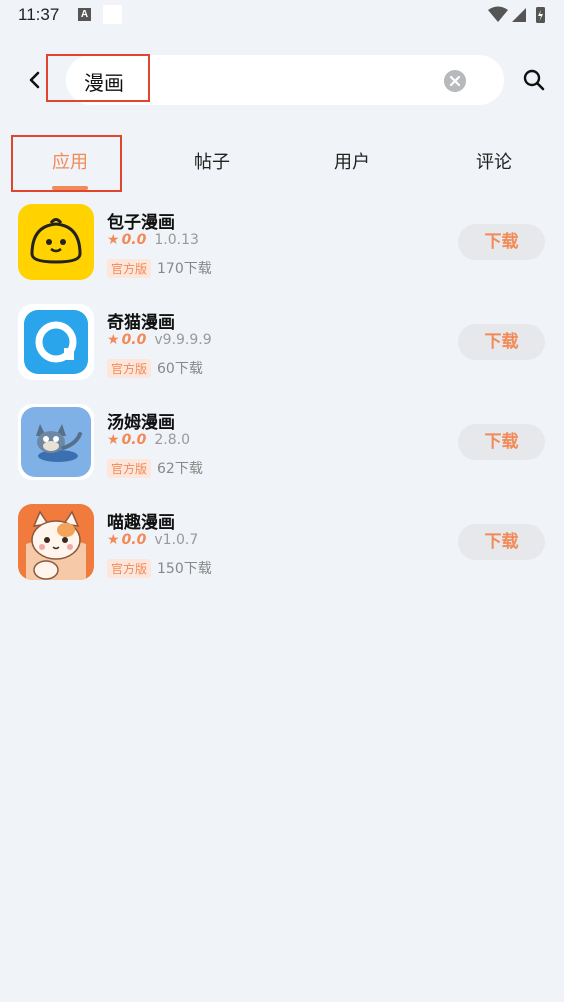 The width and height of the screenshot is (564, 1002). Describe the element at coordinates (282, 350) in the screenshot. I see `list-item: 奇猫漫画 ★ 0.0 v9.9.9.9 官方版 60下载 下载` at that location.